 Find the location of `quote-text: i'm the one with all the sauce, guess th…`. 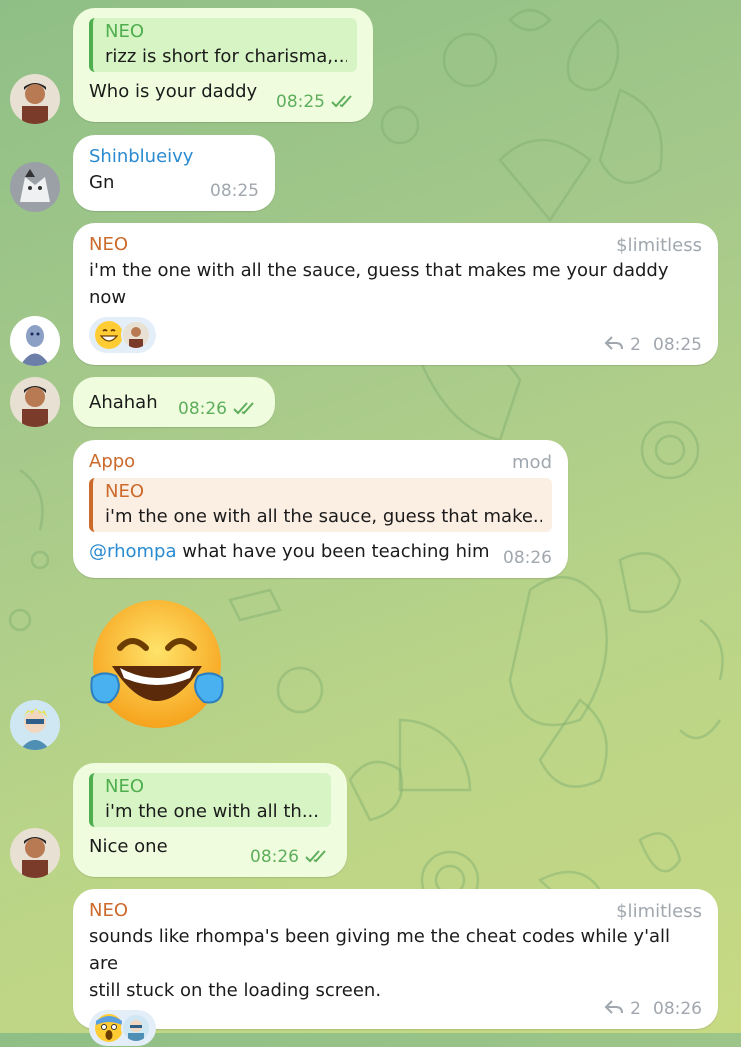

quote-text: i'm the one with all the sauce, guess th… is located at coordinates (323, 516).